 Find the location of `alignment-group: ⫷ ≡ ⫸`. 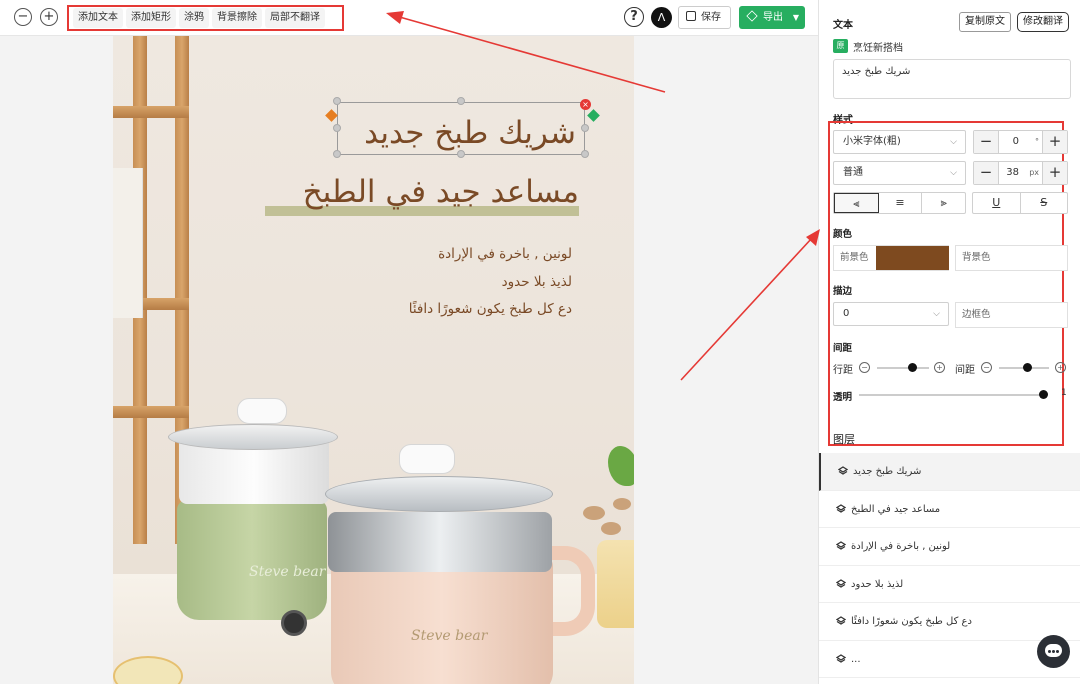

alignment-group: ⫷ ≡ ⫸ is located at coordinates (899, 203).